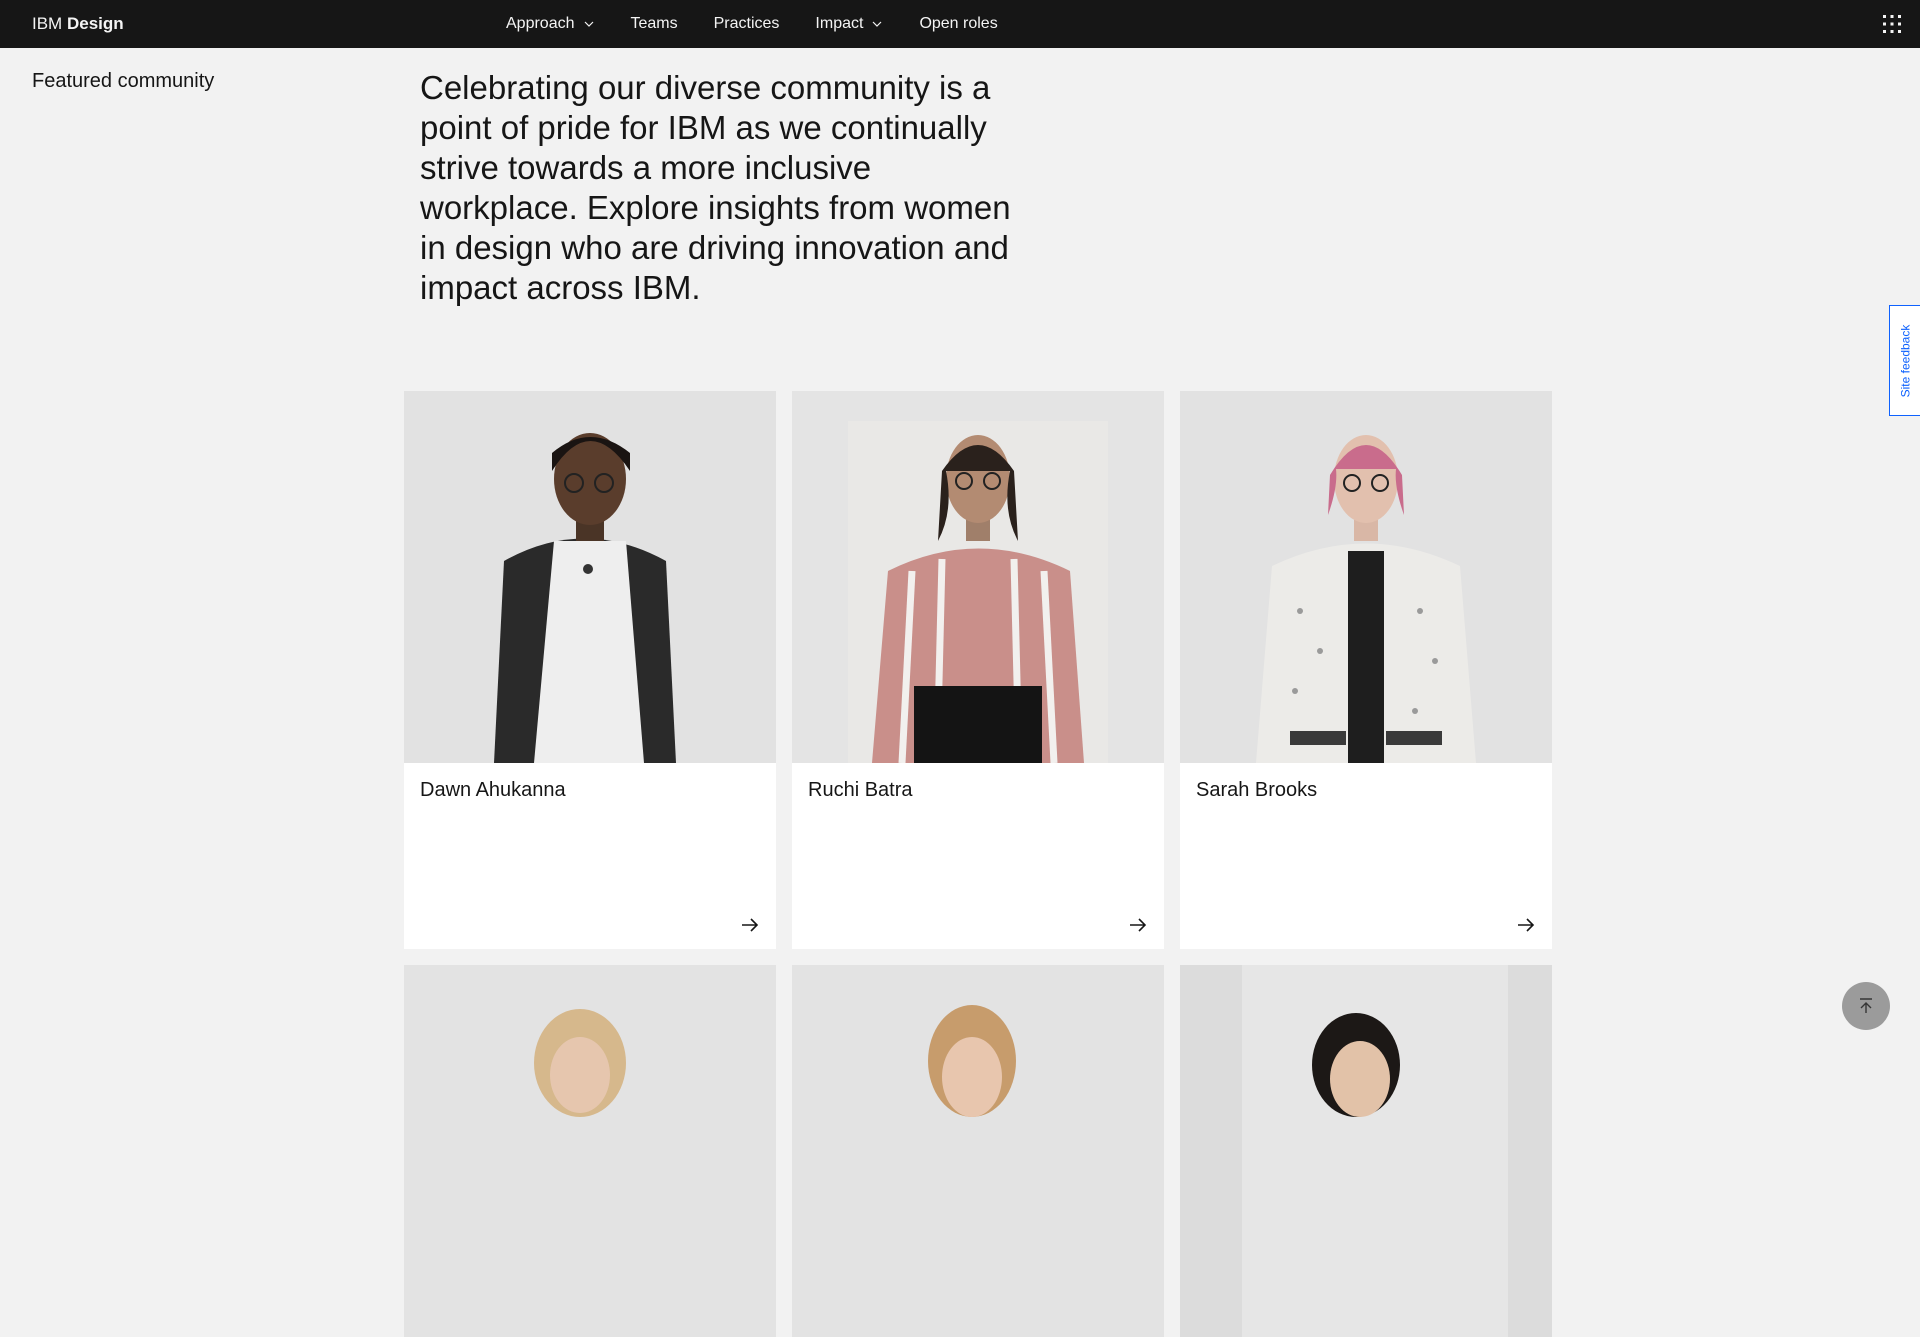 The image size is (1920, 1337). I want to click on app-switcher-grid-icon, so click(1892, 24).